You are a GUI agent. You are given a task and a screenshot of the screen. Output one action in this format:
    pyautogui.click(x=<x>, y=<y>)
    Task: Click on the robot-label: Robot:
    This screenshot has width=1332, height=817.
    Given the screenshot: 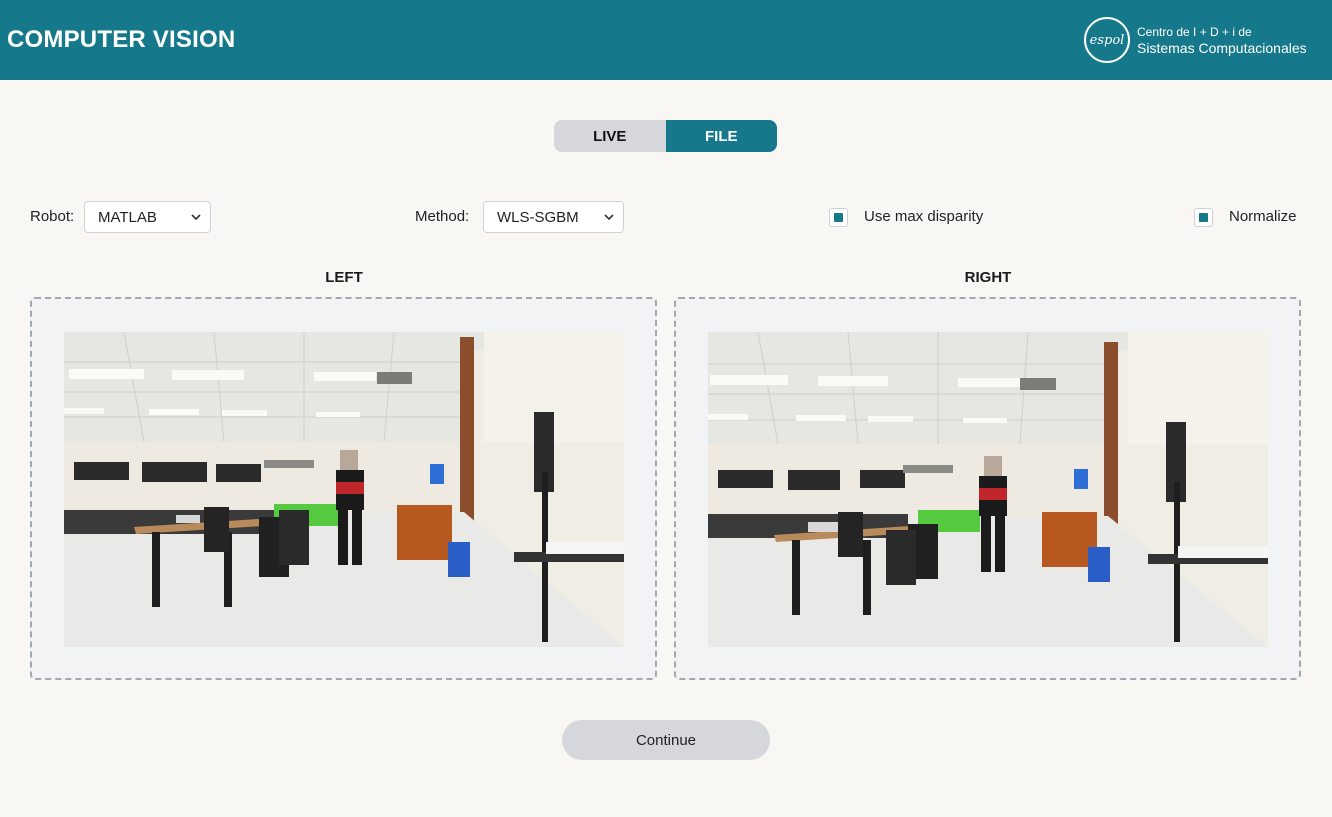 What is the action you would take?
    pyautogui.click(x=52, y=216)
    